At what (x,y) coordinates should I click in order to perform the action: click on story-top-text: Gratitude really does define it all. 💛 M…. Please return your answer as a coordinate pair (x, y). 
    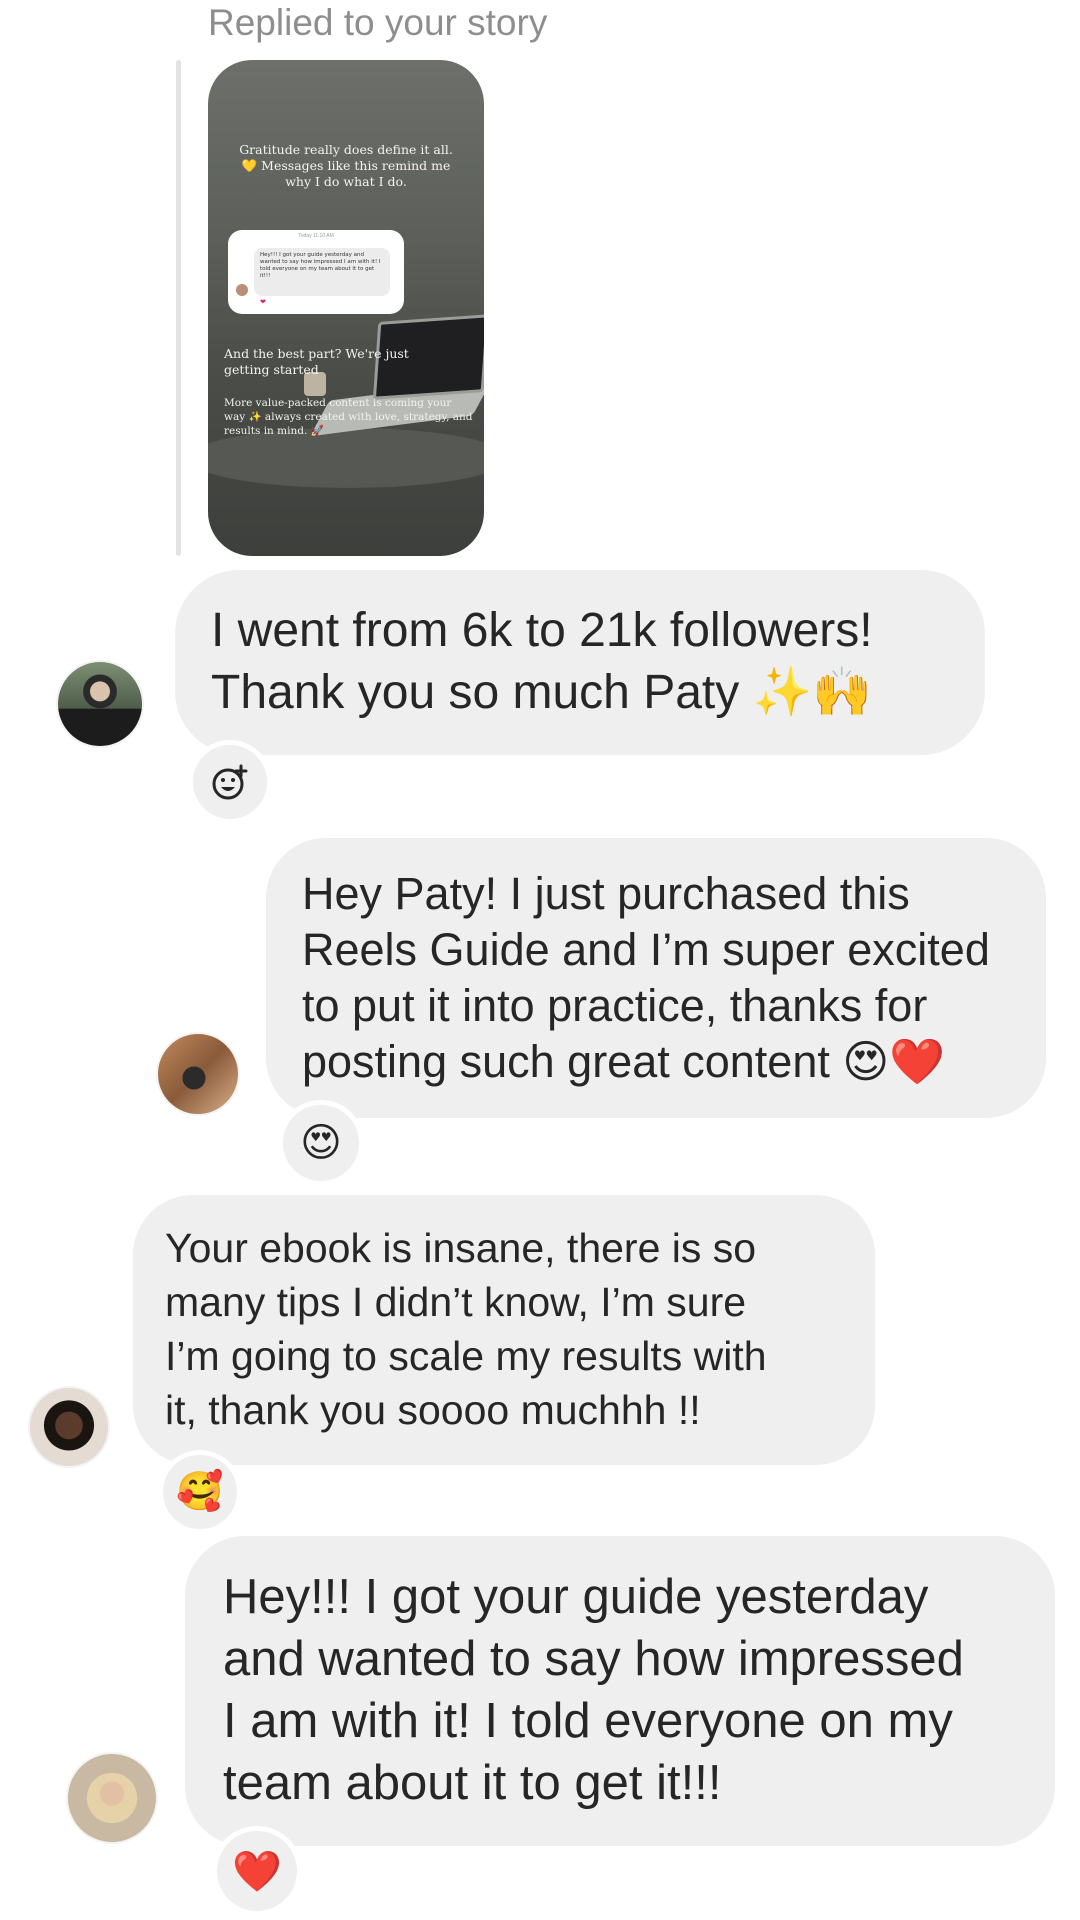
    Looking at the image, I should click on (346, 165).